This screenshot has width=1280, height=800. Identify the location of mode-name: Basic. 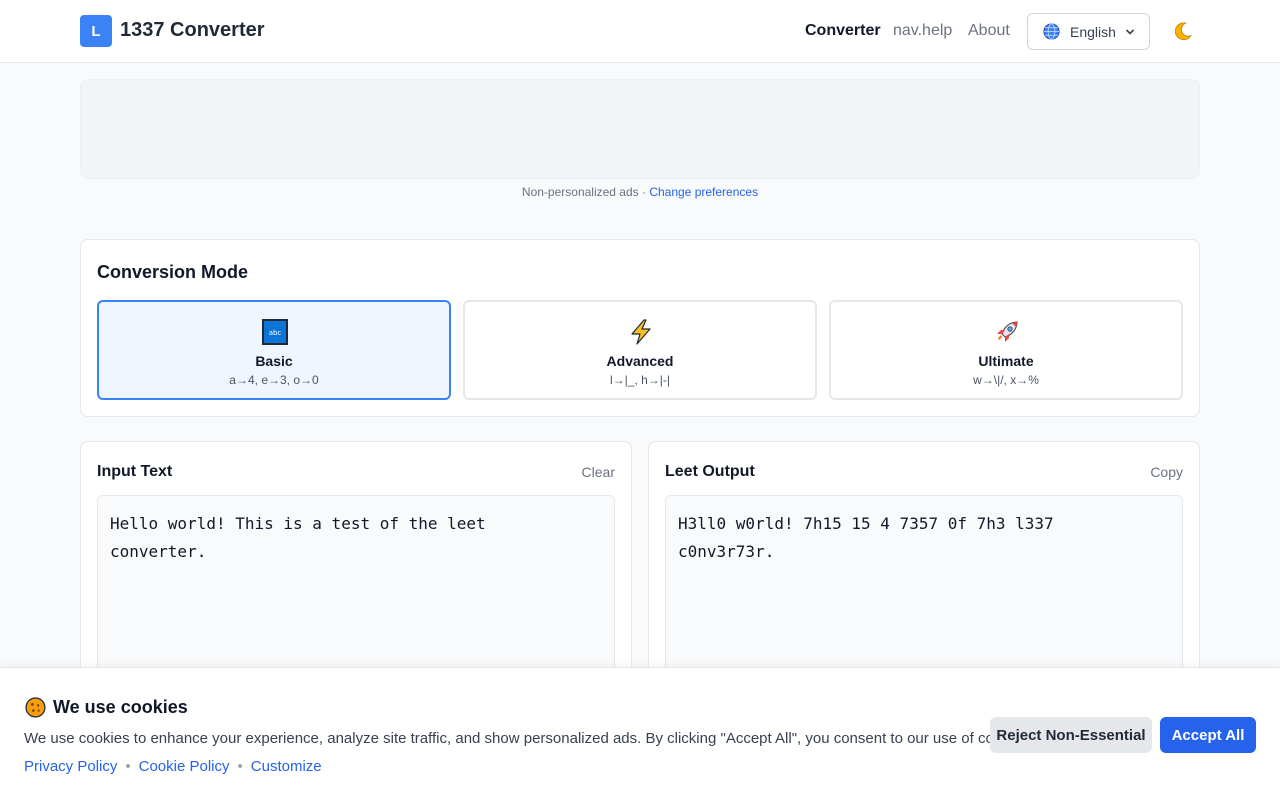
(274, 361).